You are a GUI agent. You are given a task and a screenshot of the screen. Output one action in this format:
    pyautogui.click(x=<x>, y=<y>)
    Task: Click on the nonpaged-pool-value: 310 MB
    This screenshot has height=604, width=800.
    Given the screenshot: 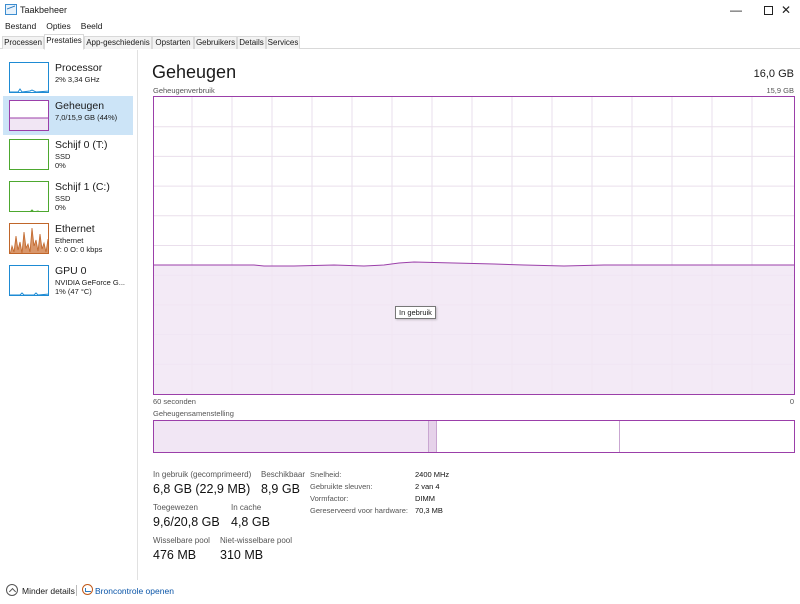 What is the action you would take?
    pyautogui.click(x=242, y=555)
    